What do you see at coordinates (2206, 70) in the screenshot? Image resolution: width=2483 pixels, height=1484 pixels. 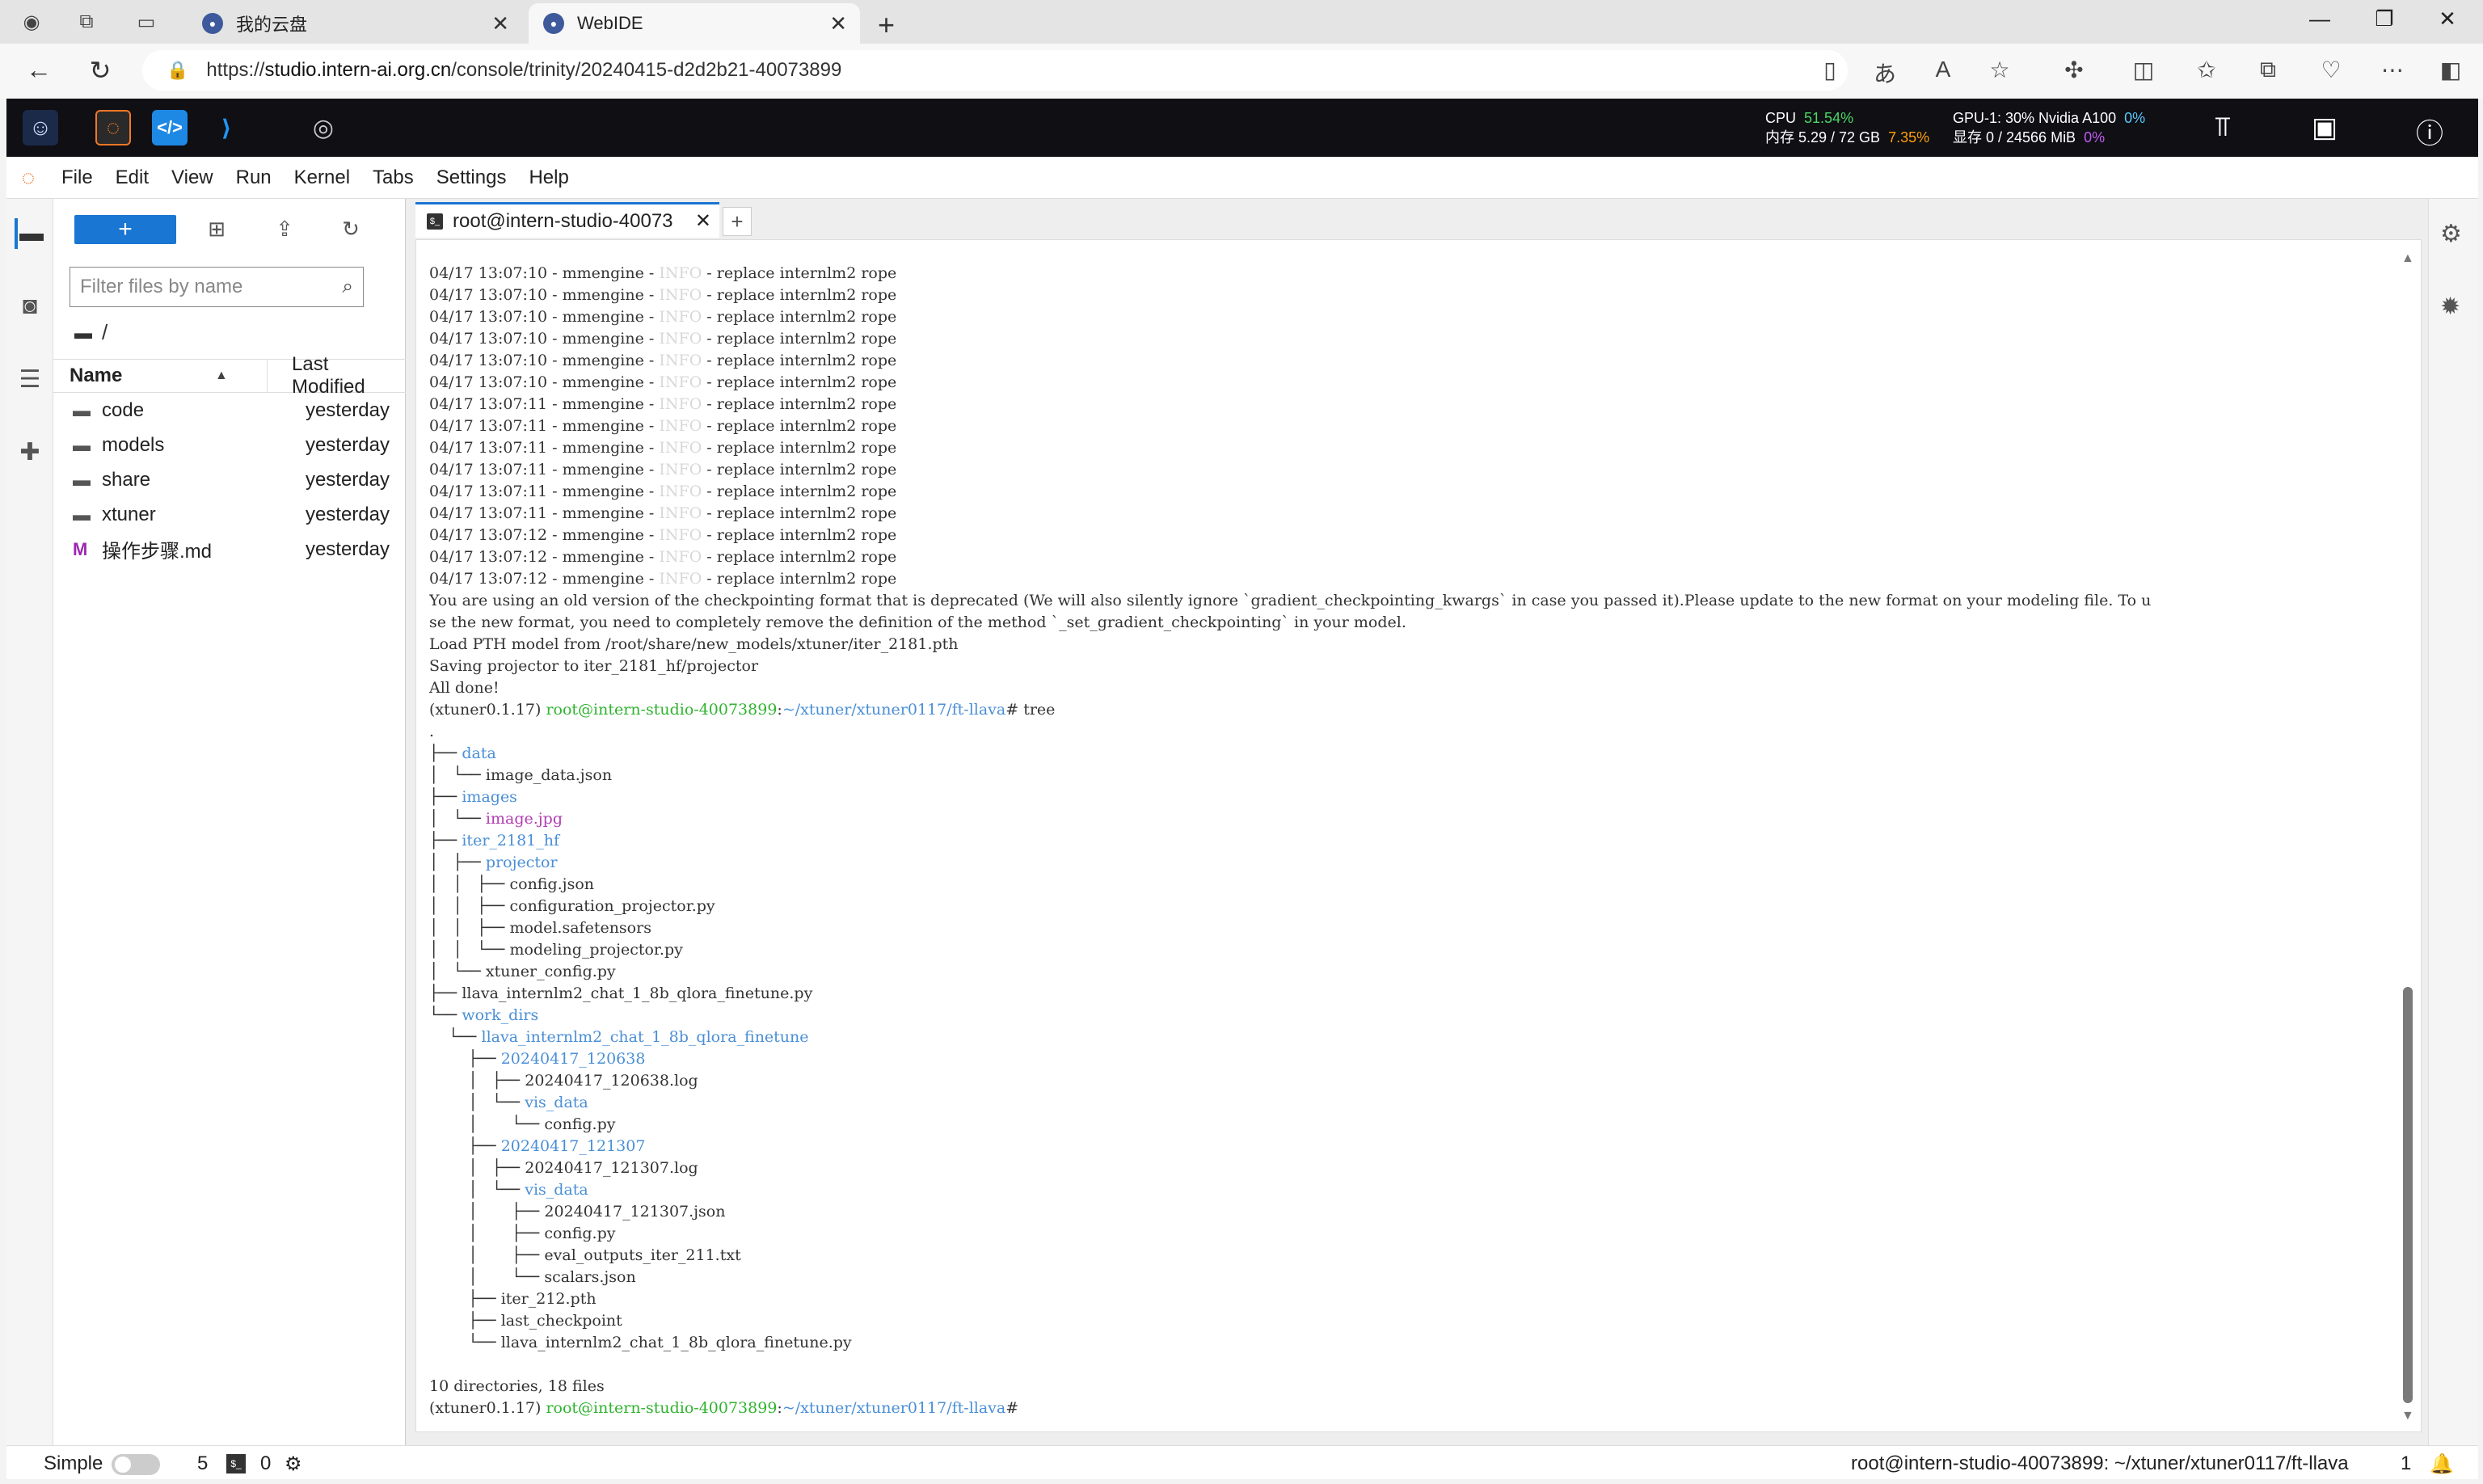 I see `favorites-icon: ✩` at bounding box center [2206, 70].